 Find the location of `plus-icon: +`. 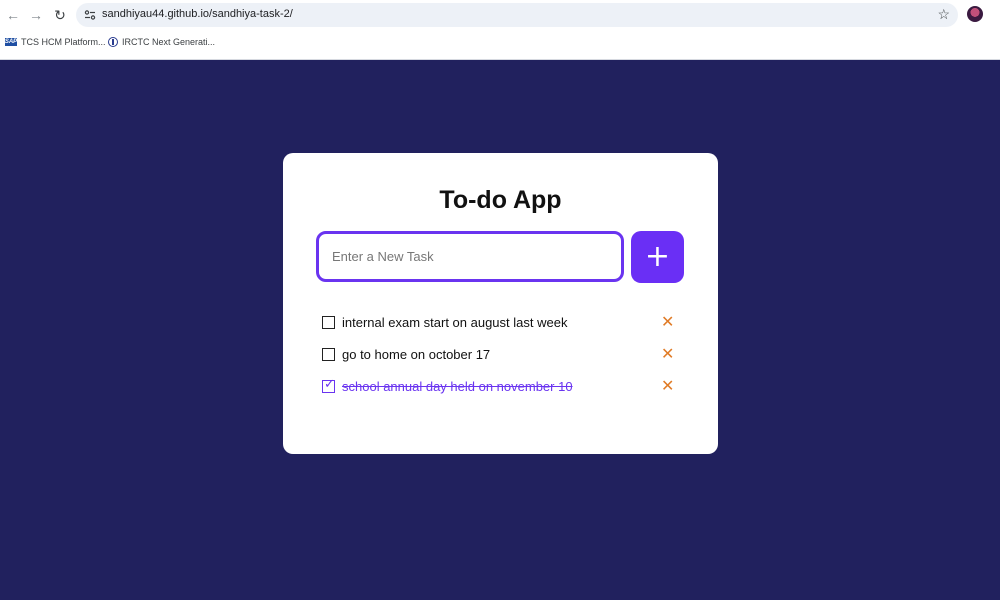

plus-icon: + is located at coordinates (657, 256).